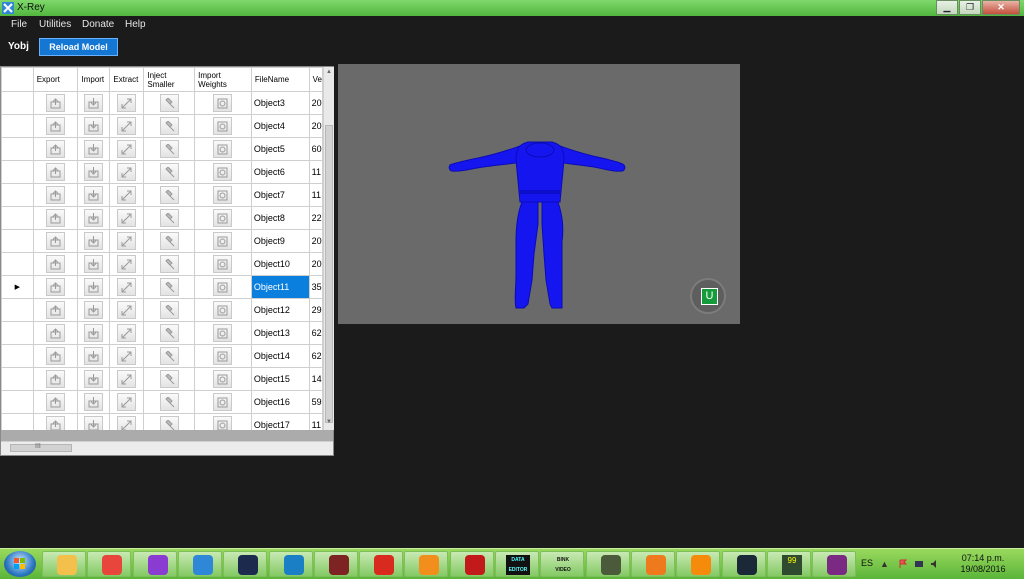 This screenshot has width=1024, height=579. What do you see at coordinates (280, 356) in the screenshot?
I see `cell-filename: Object14` at bounding box center [280, 356].